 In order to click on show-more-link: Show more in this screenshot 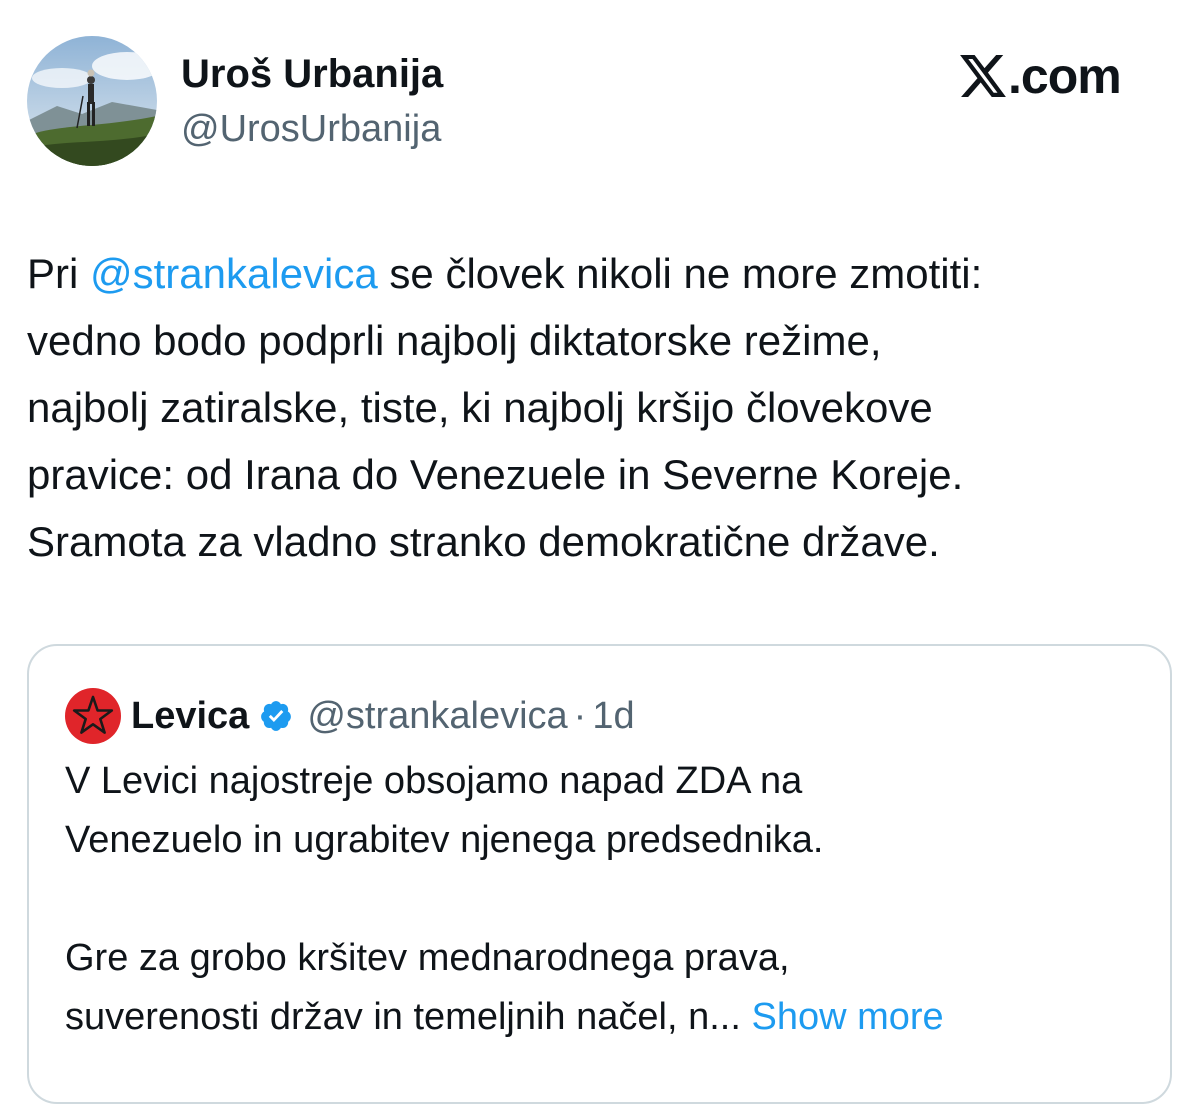, I will do `click(847, 1017)`.